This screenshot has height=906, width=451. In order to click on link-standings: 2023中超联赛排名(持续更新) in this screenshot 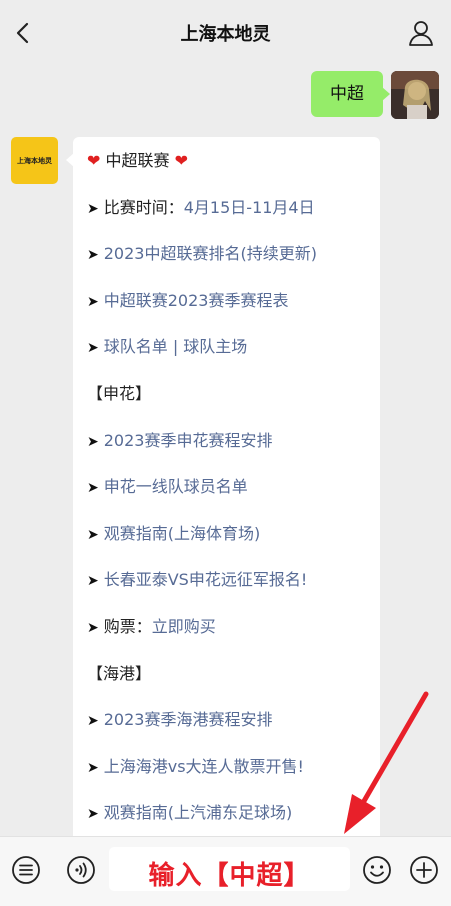, I will do `click(210, 253)`.